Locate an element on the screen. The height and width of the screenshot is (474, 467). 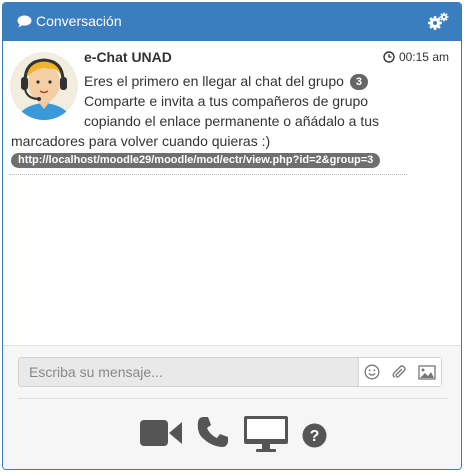
sender-name: e-Chat UNAD is located at coordinates (128, 57).